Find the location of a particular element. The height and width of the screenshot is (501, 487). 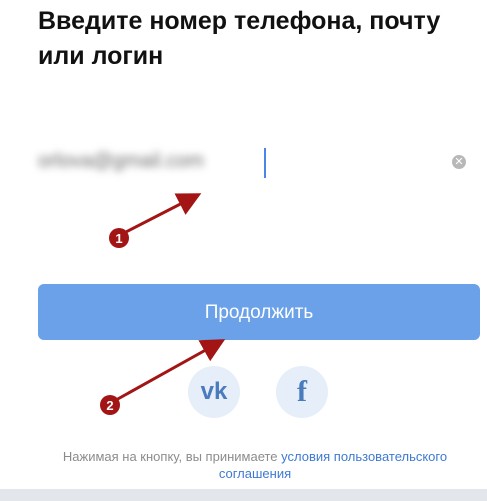

clear-circle-icon: ✕ is located at coordinates (459, 162).